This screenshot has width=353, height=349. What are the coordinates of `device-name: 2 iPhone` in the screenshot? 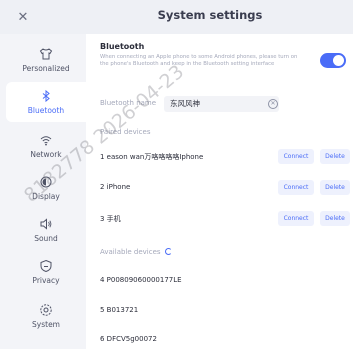 It's located at (115, 187).